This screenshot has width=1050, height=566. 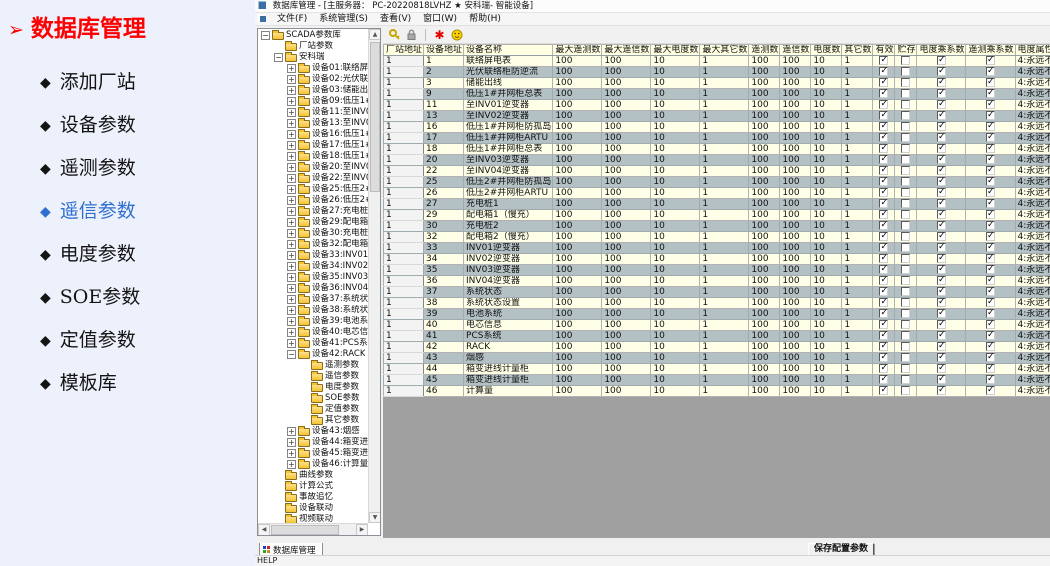 What do you see at coordinates (444, 248) in the screenshot?
I see `cell: 33` at bounding box center [444, 248].